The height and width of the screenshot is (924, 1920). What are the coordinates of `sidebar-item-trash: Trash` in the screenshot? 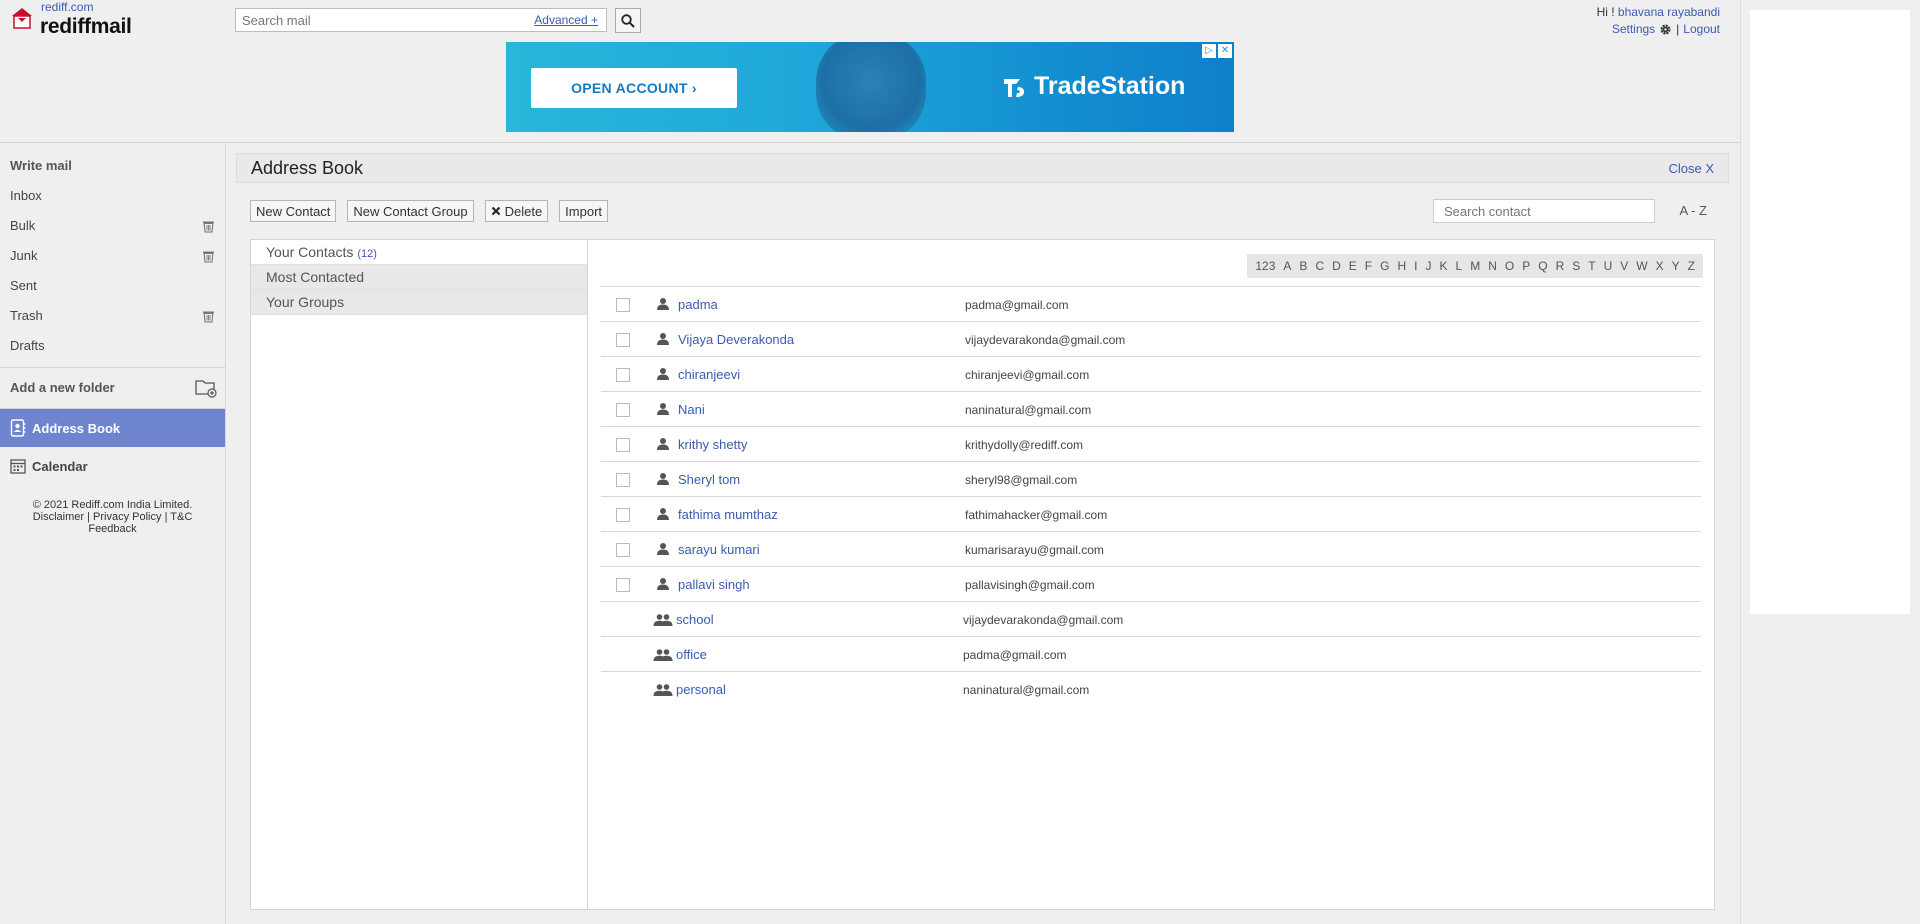 It's located at (112, 316).